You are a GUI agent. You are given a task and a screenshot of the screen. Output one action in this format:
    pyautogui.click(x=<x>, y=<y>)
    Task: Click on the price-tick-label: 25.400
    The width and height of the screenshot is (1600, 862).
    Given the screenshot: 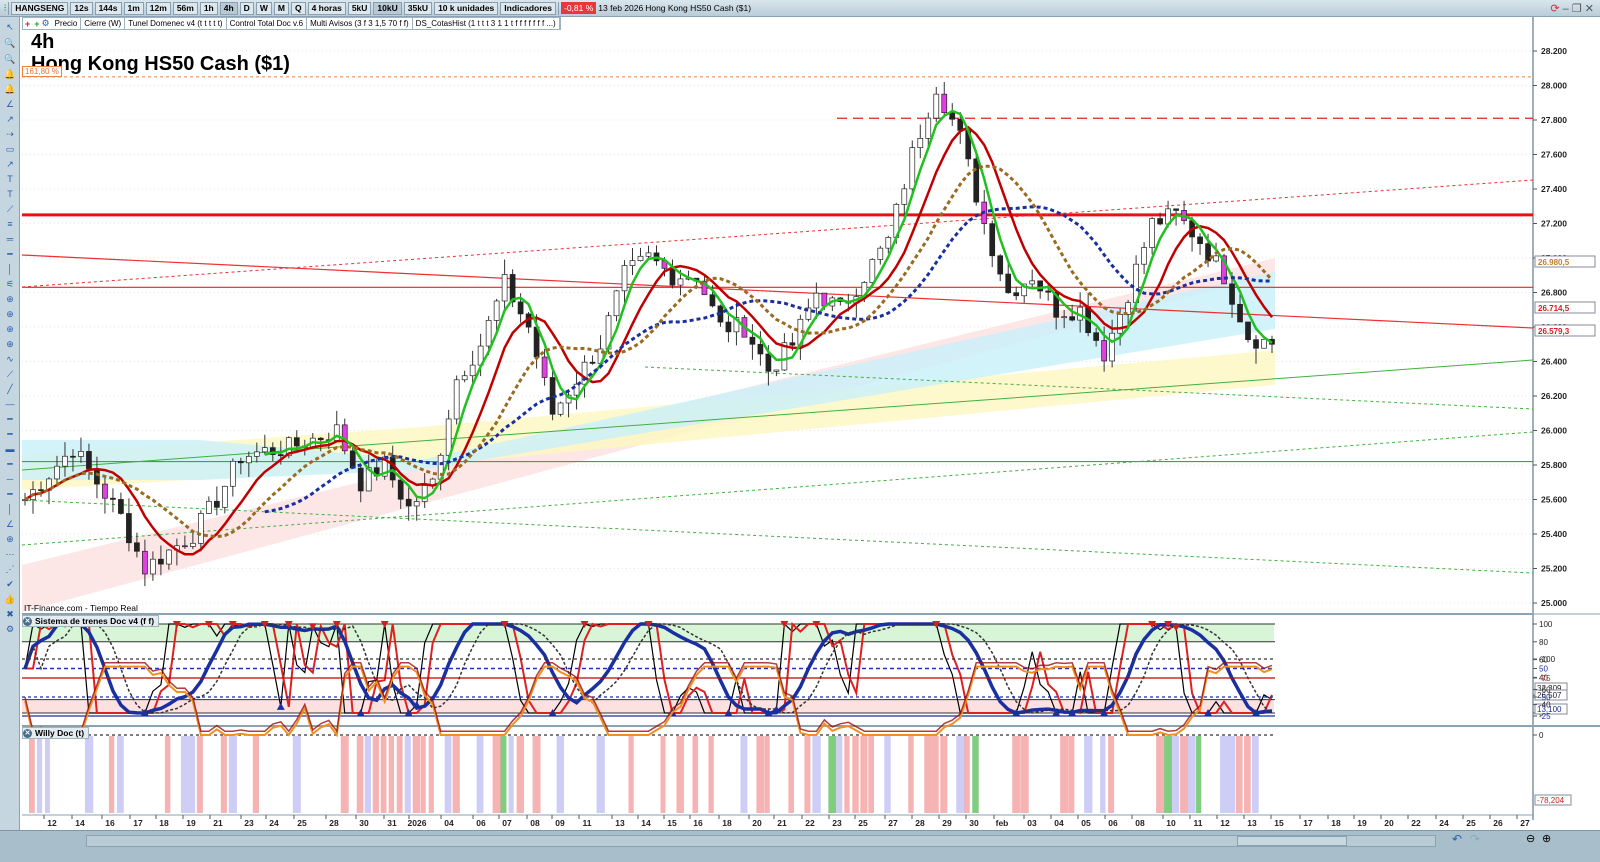 What is the action you would take?
    pyautogui.click(x=1554, y=534)
    